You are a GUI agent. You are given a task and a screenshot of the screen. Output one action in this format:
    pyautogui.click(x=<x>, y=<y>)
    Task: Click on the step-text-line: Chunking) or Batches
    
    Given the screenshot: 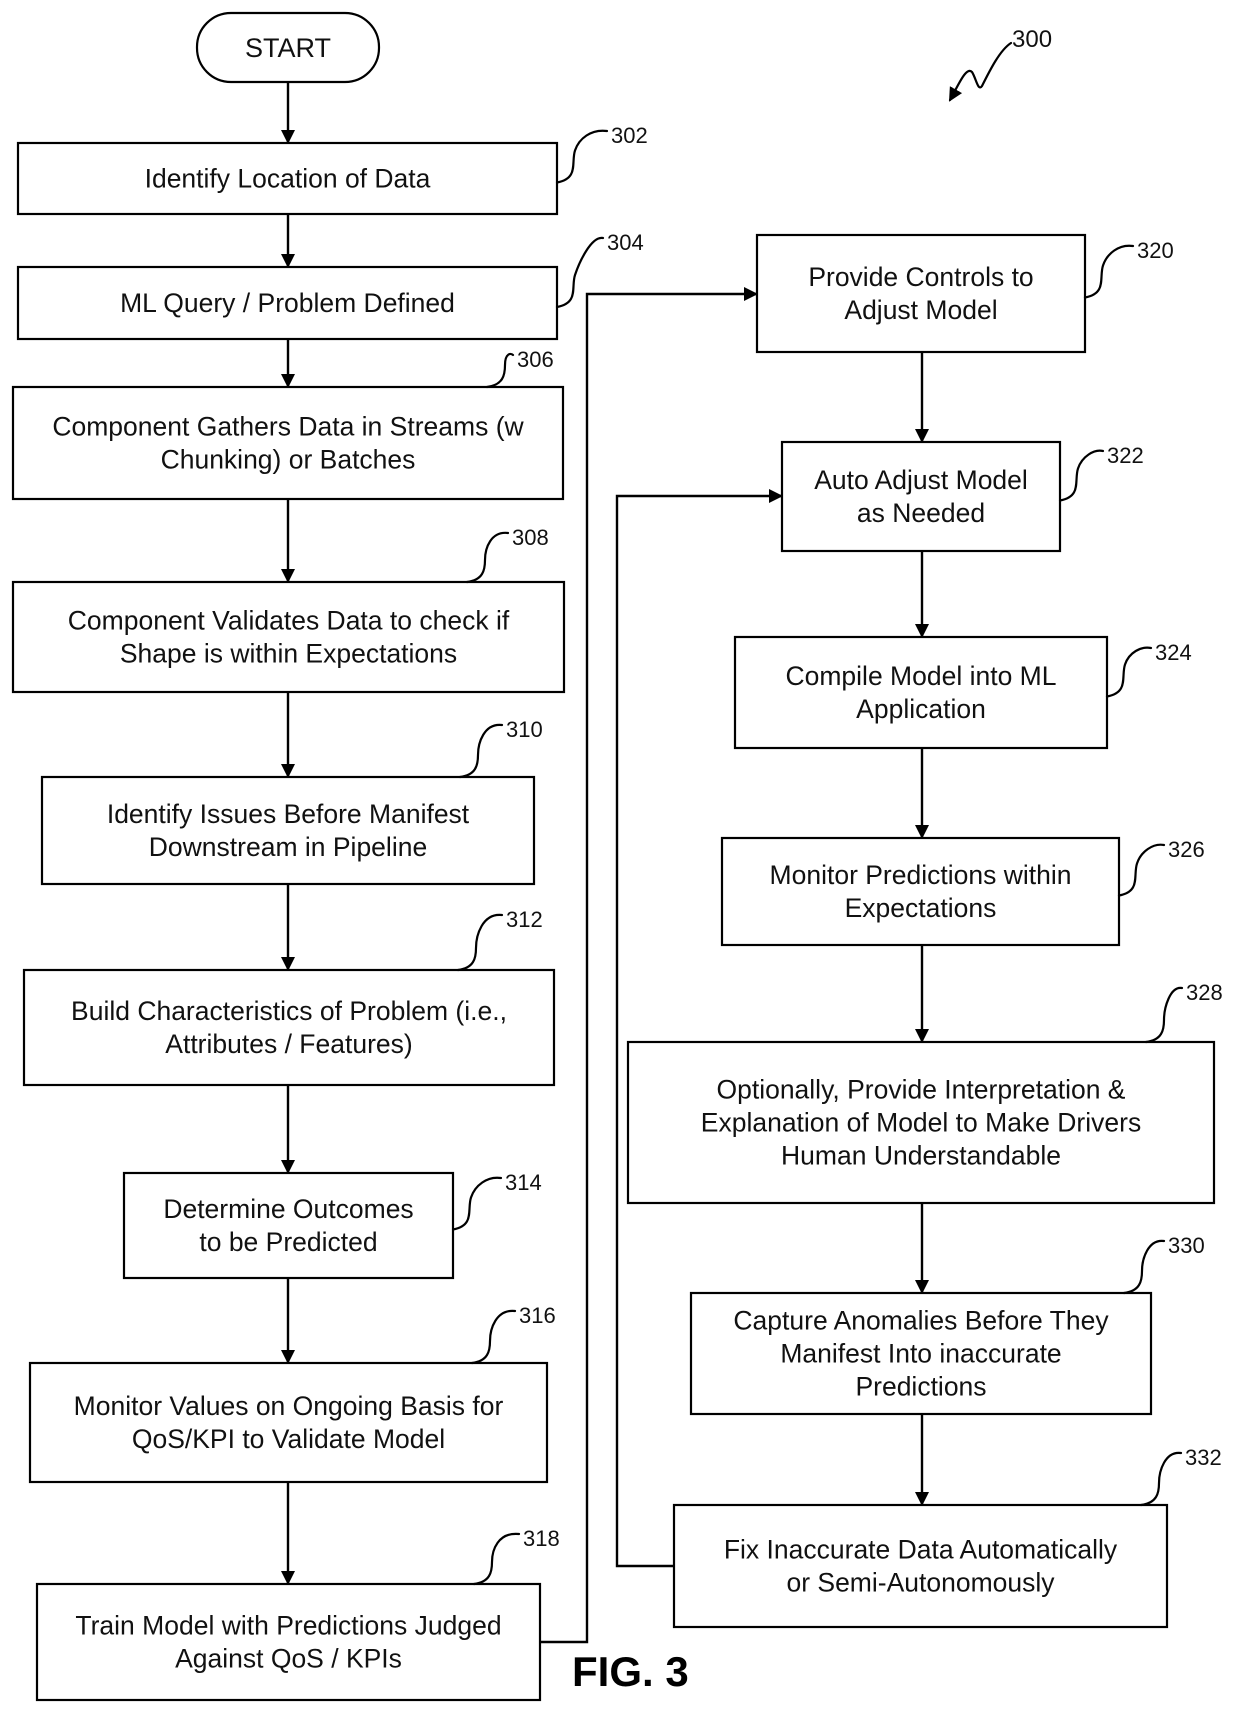 What is the action you would take?
    pyautogui.click(x=288, y=460)
    